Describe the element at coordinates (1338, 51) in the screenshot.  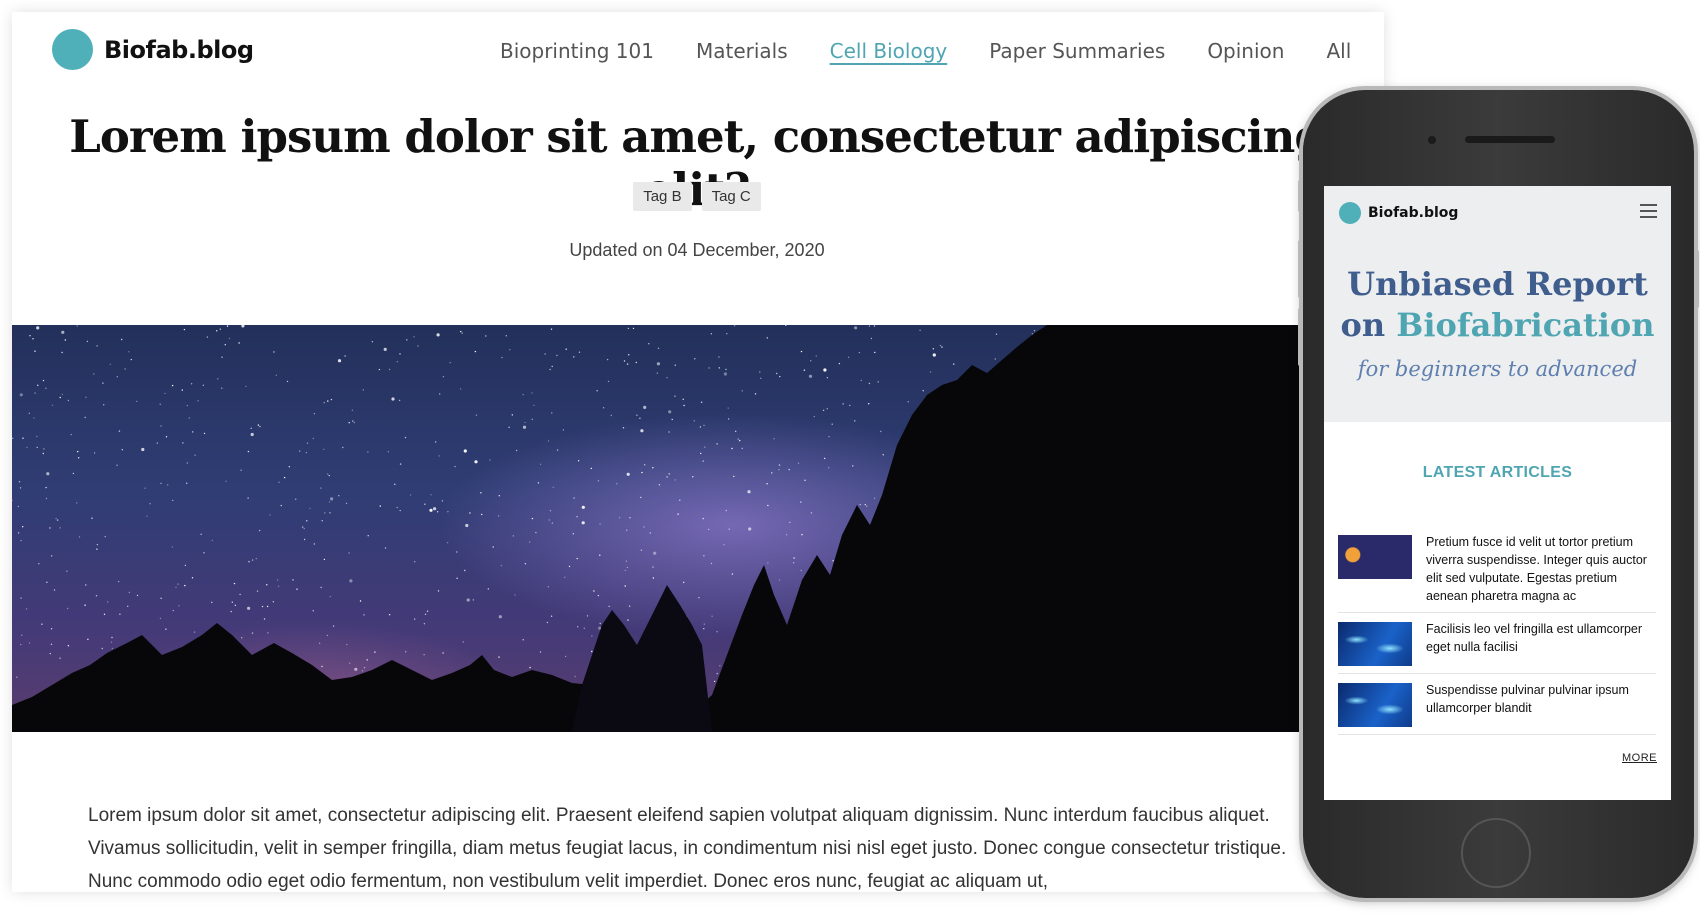
I see `nav-item-all: All` at that location.